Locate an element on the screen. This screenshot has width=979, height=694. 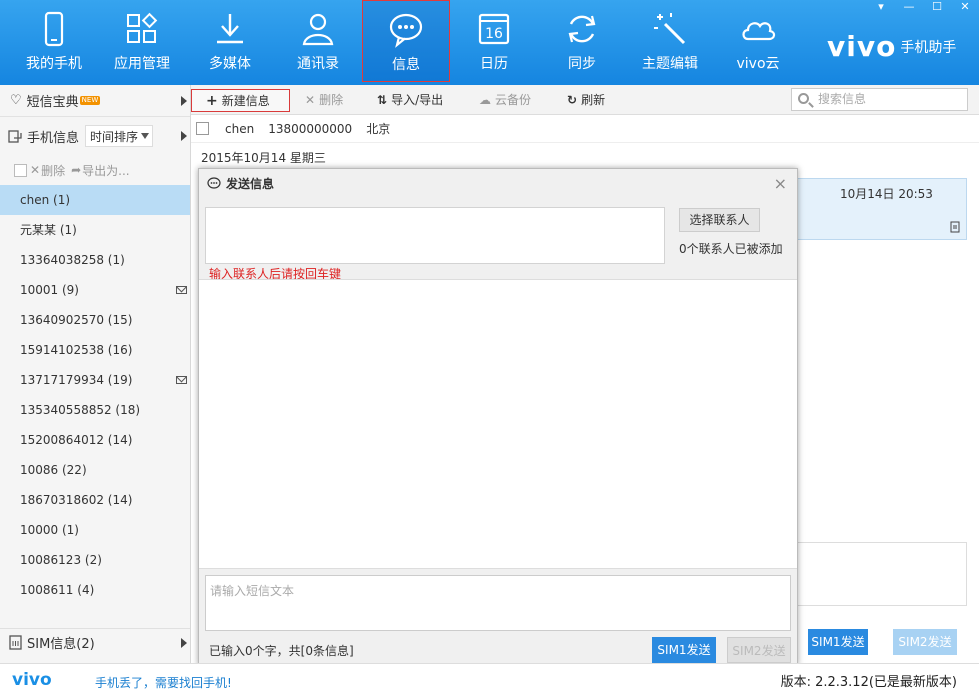
select-all-checkbox is located at coordinates (20, 170).